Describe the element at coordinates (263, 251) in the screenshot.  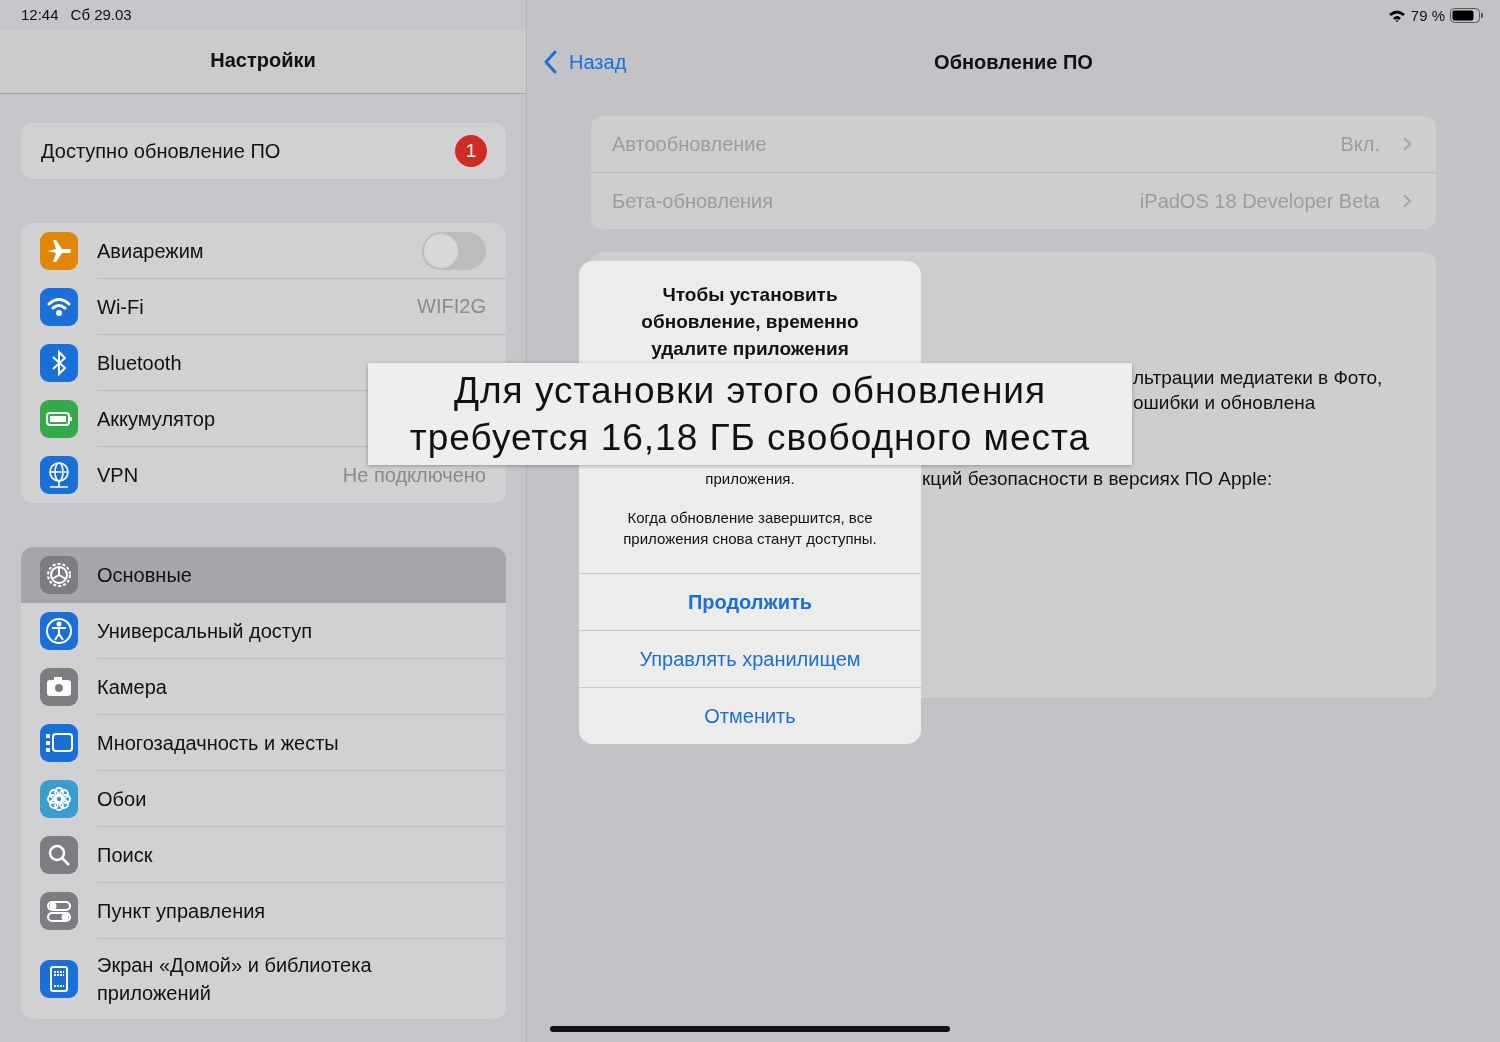
I see `sidebar-item: Авиарежим` at that location.